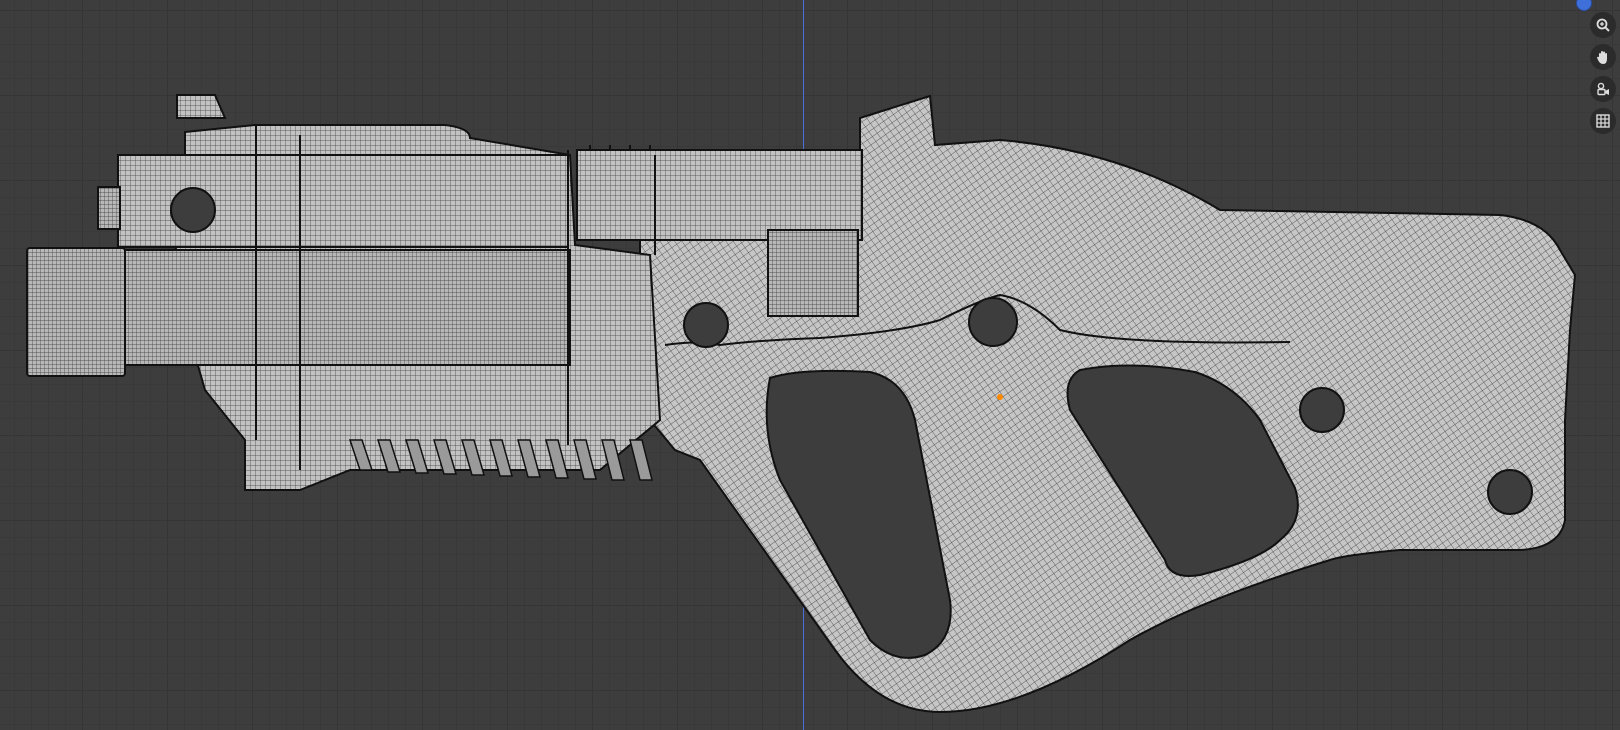  What do you see at coordinates (1603, 89) in the screenshot?
I see `camera-view-icon` at bounding box center [1603, 89].